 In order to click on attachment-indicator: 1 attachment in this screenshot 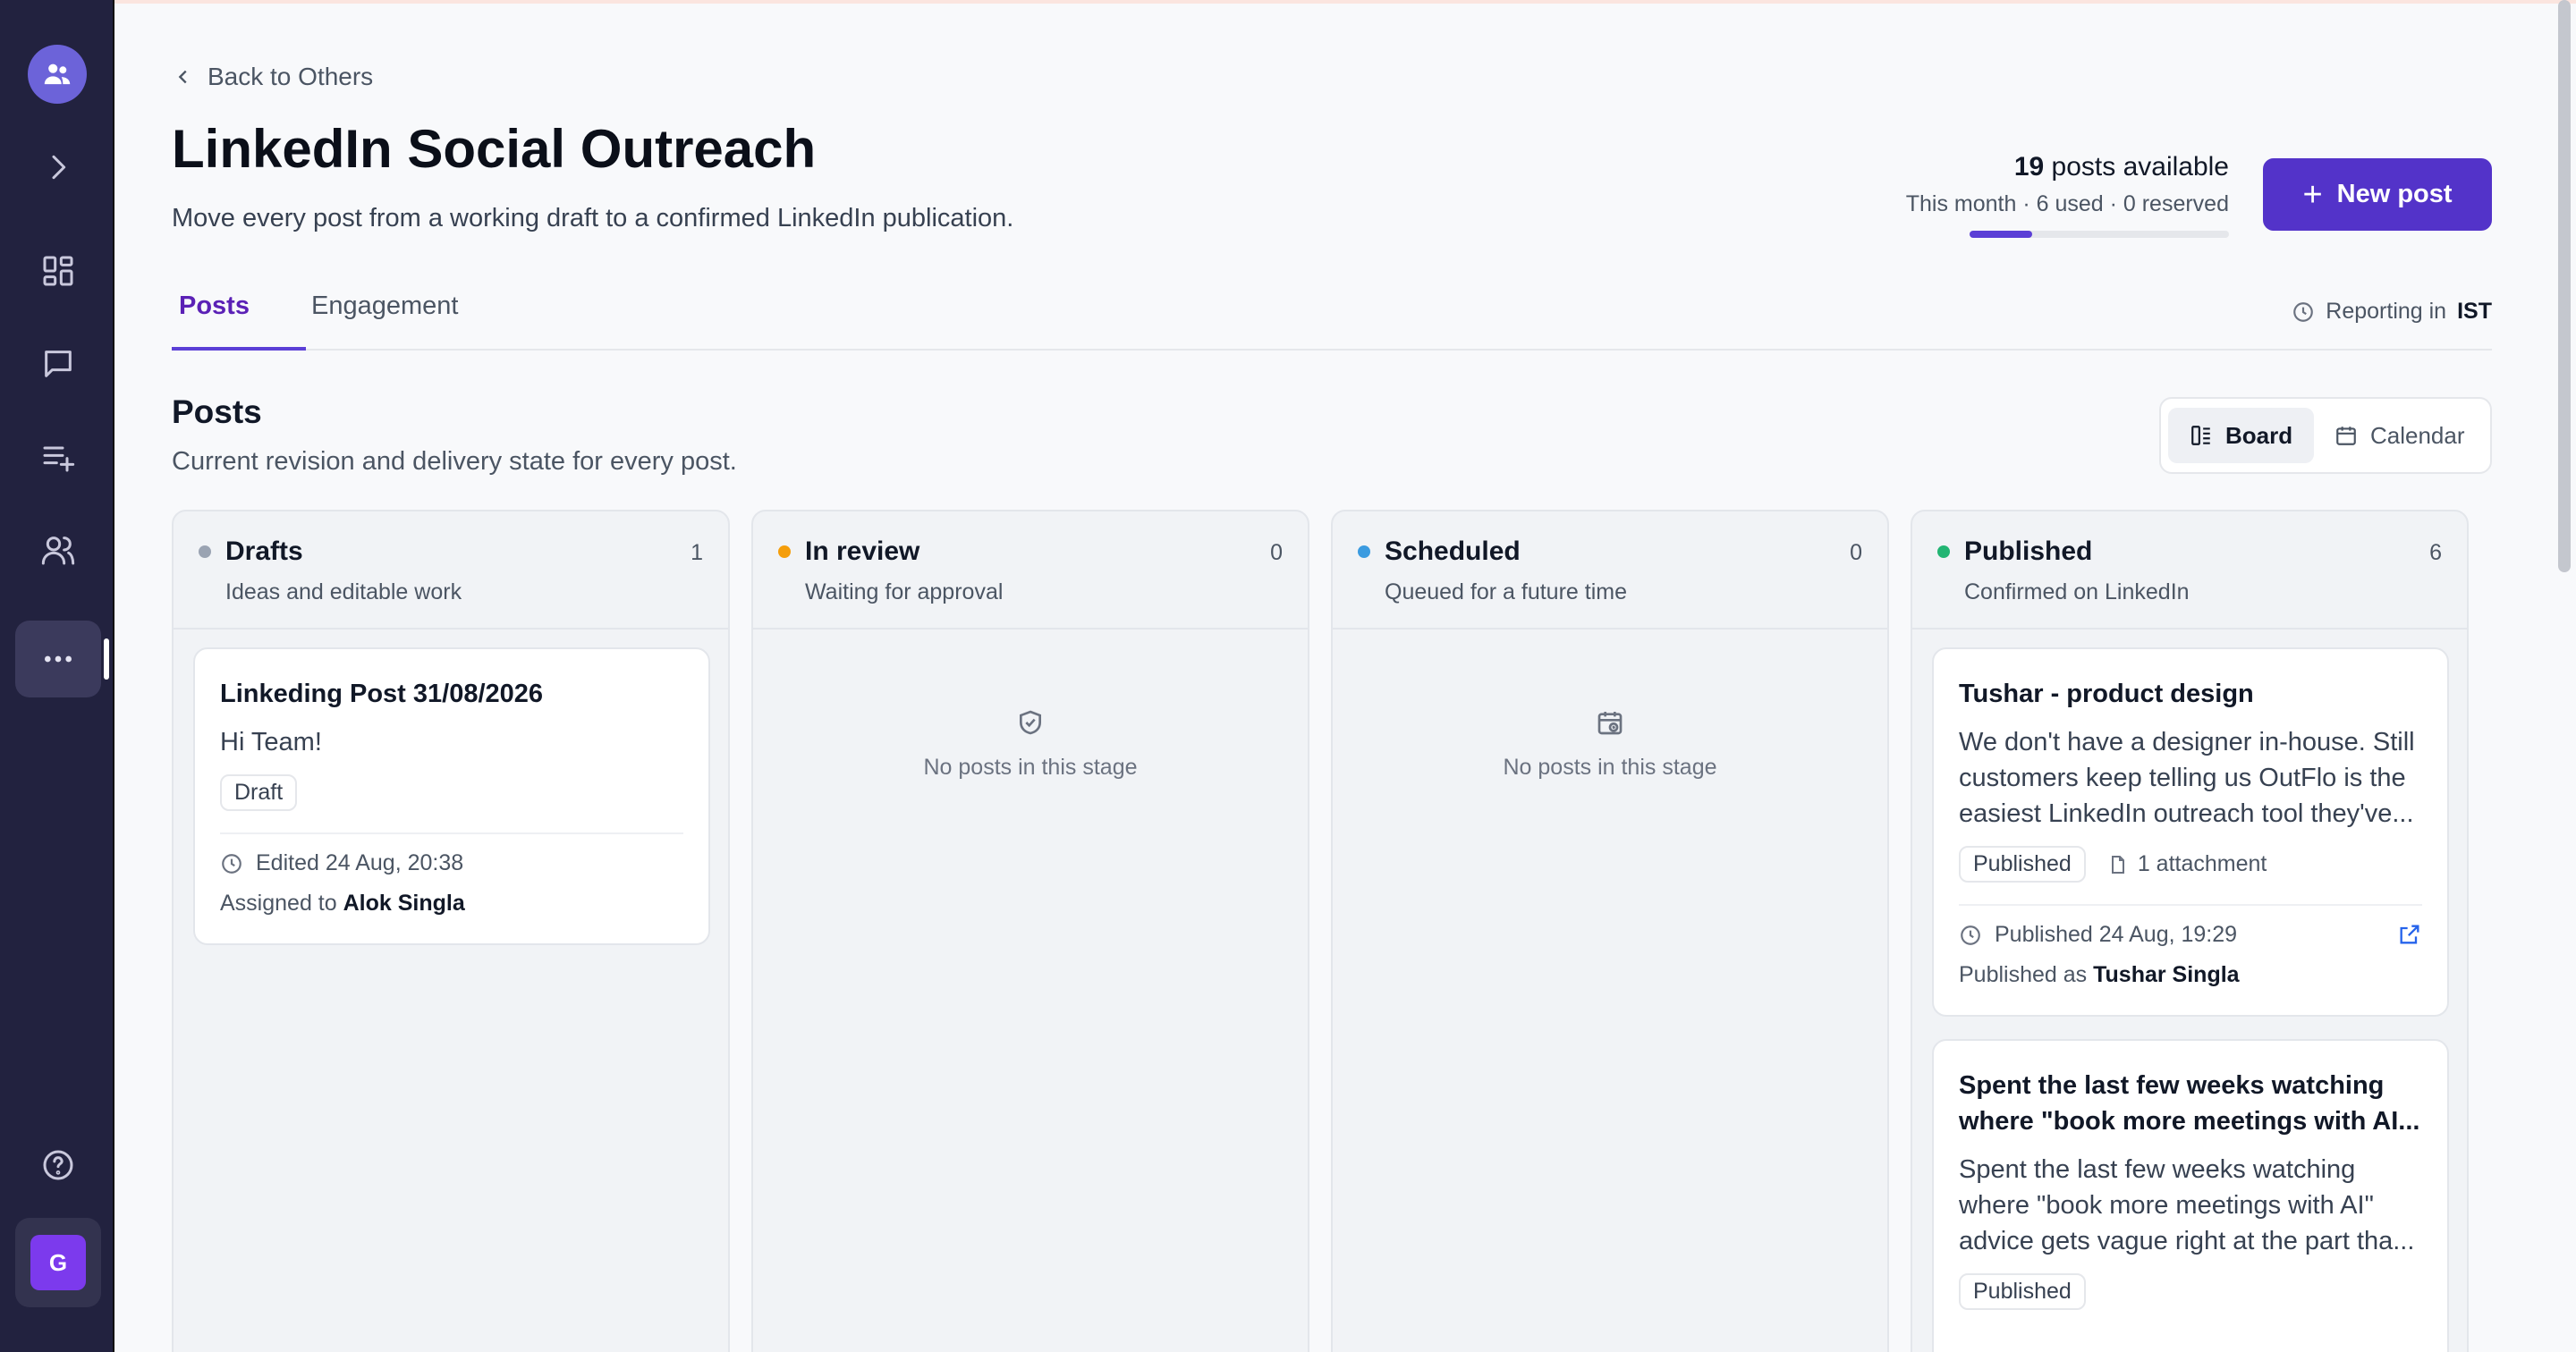, I will do `click(2187, 864)`.